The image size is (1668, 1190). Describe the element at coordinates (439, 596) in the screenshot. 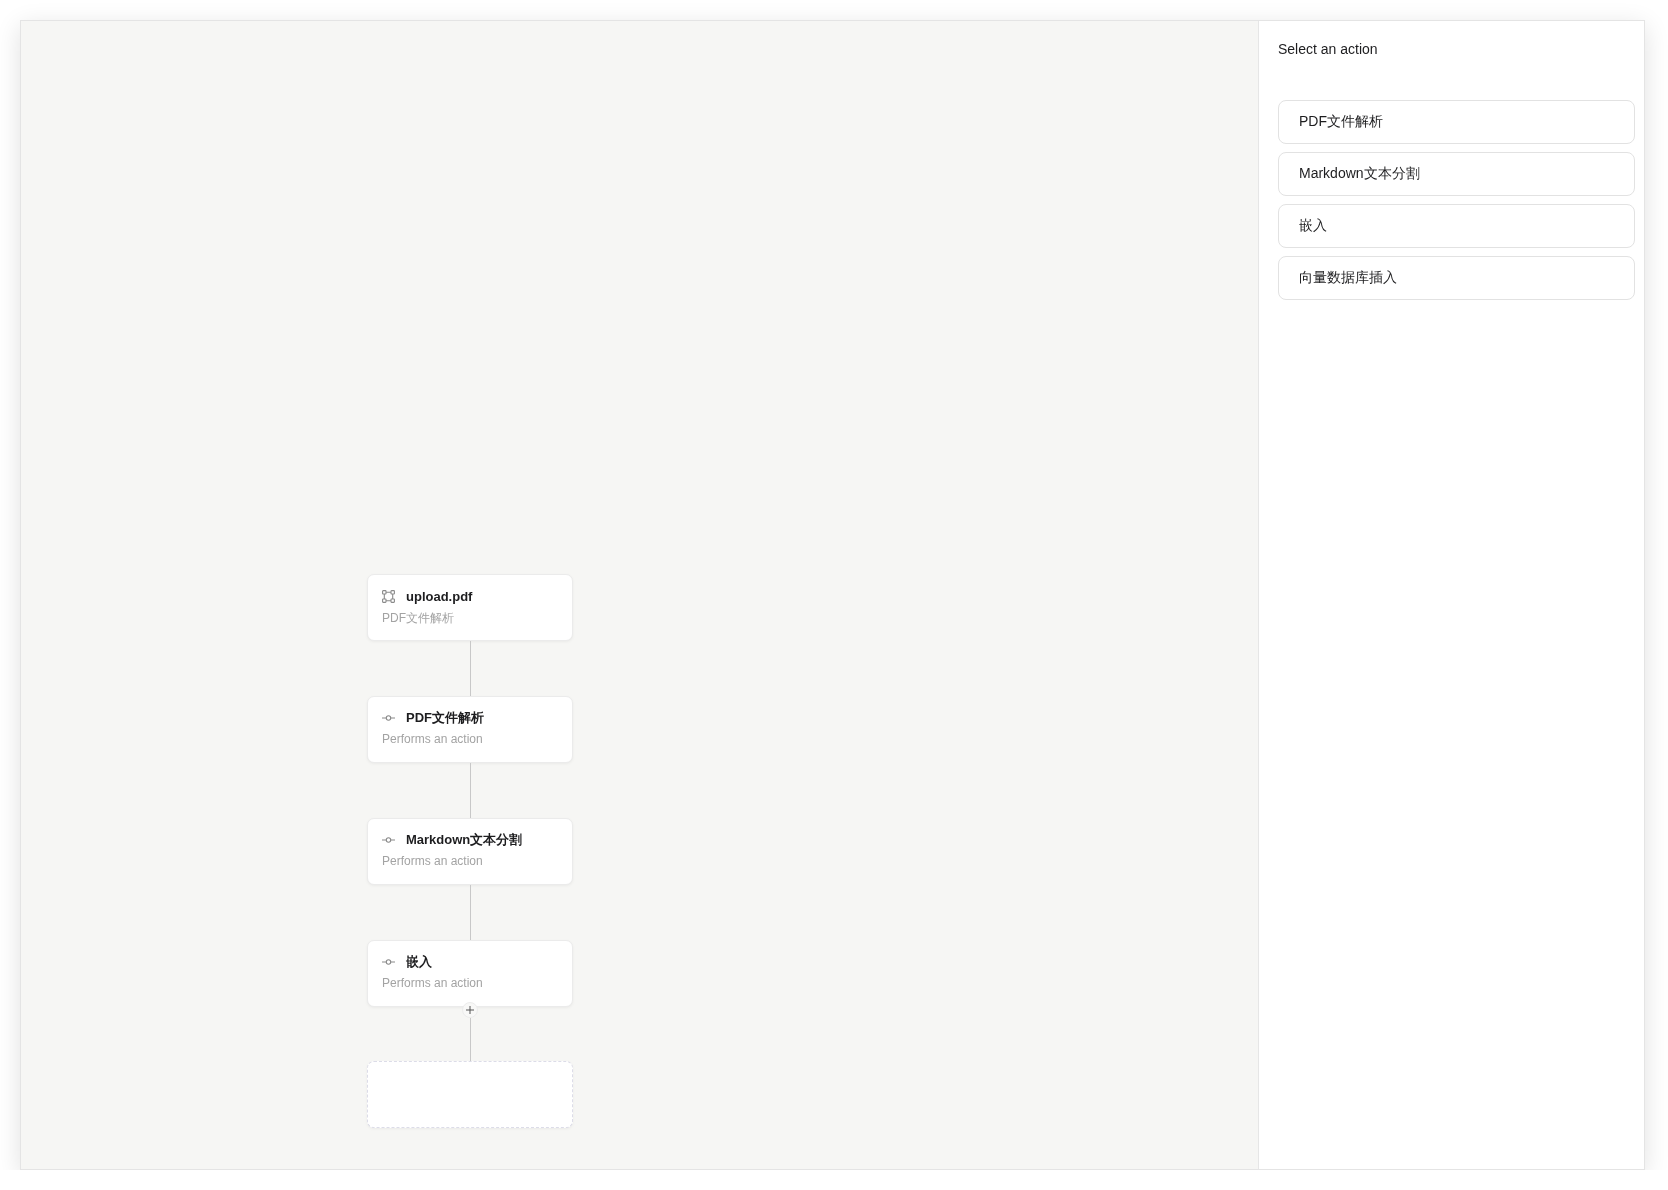

I see `node-title: upload.pdf` at that location.